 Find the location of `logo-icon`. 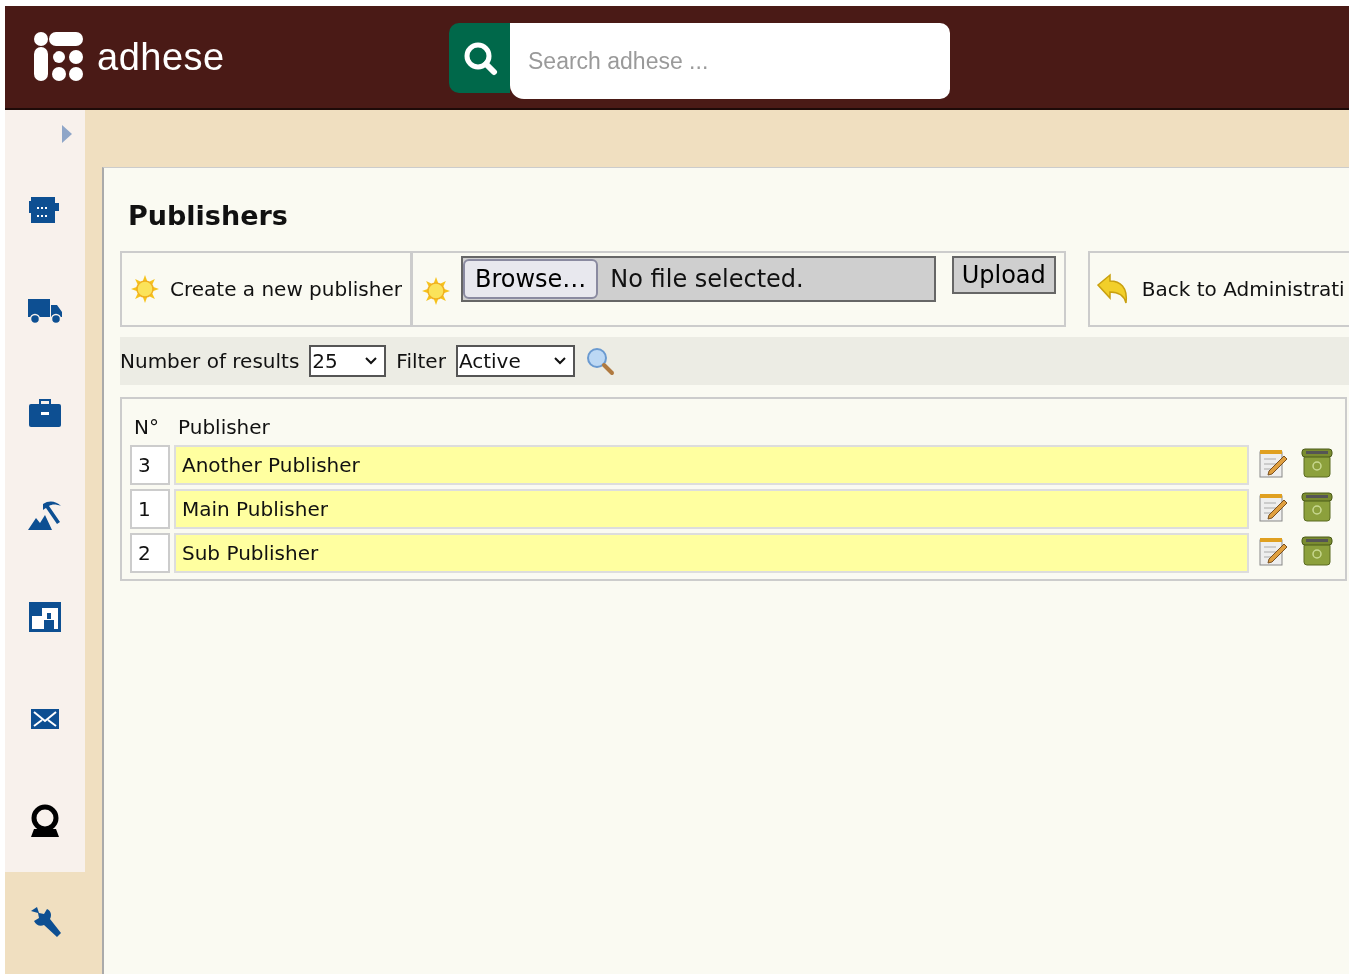

logo-icon is located at coordinates (59, 57).